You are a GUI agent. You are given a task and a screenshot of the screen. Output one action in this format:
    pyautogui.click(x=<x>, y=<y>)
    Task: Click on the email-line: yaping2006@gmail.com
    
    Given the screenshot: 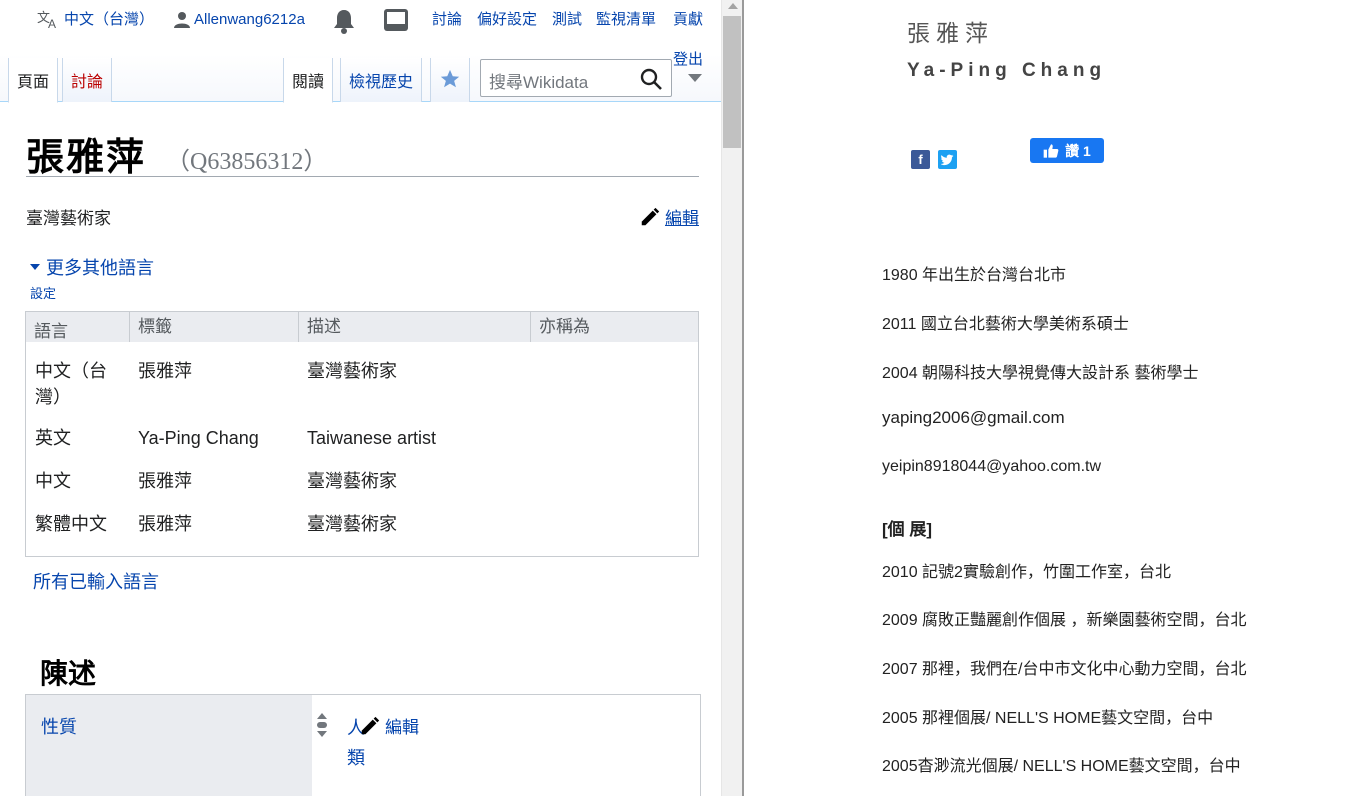 What is the action you would take?
    pyautogui.click(x=973, y=417)
    